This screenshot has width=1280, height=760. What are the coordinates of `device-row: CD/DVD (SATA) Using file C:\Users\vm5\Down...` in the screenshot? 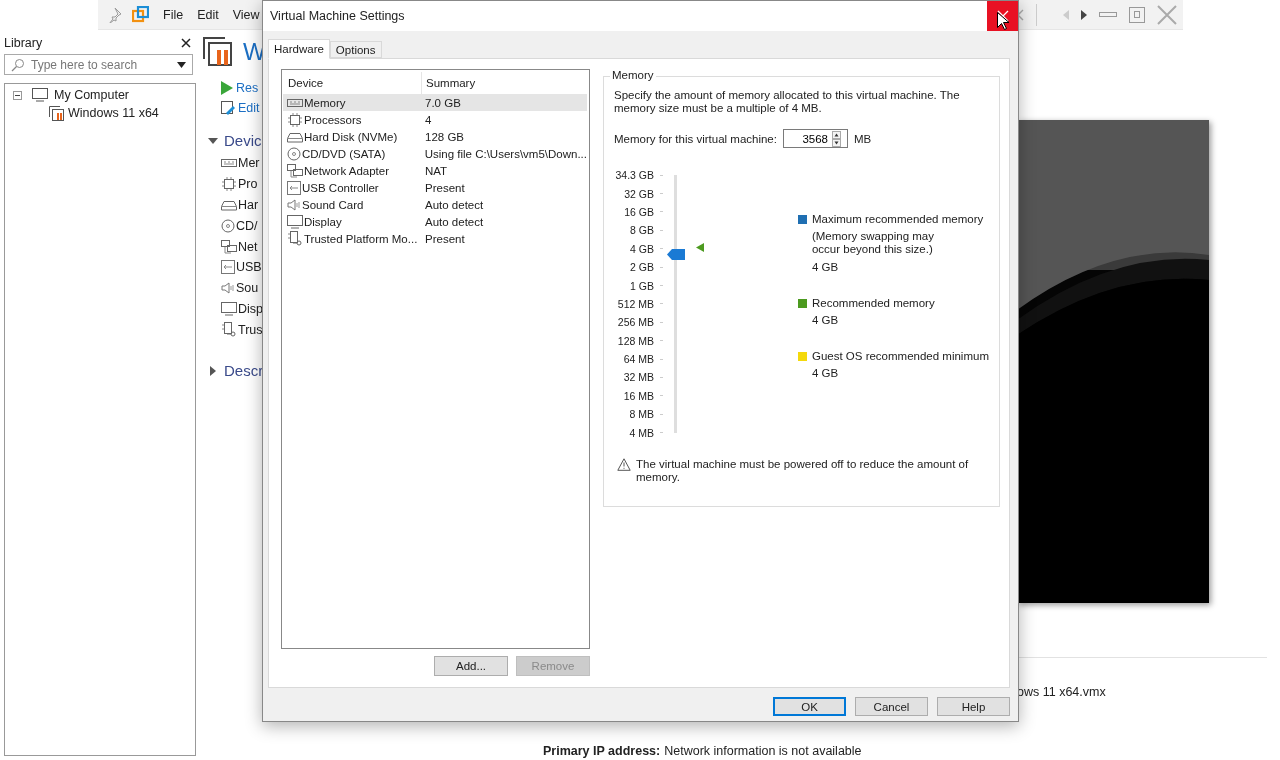 It's located at (435, 153).